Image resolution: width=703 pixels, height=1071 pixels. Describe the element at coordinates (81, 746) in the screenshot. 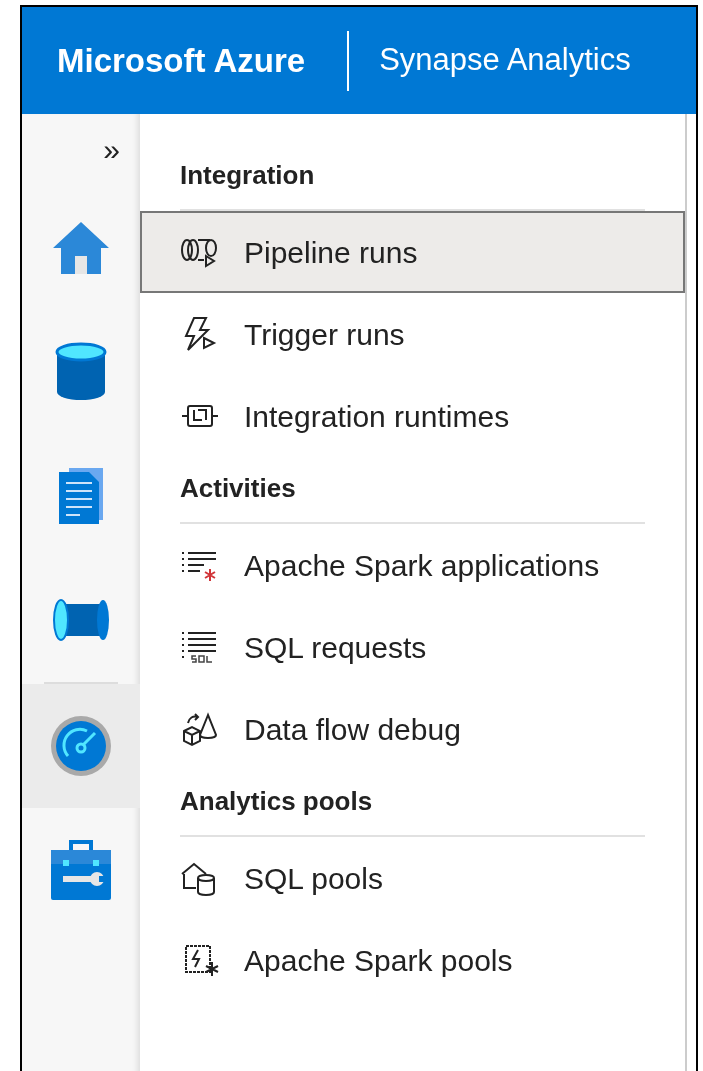

I see `gauge-icon` at that location.